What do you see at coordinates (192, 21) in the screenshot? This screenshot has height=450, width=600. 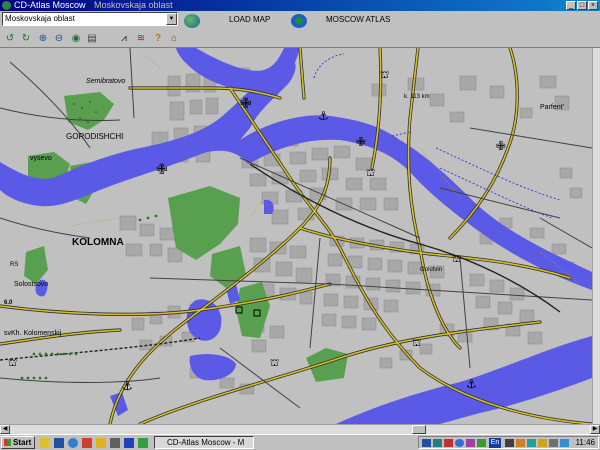 I see `load-map-globe-icon` at bounding box center [192, 21].